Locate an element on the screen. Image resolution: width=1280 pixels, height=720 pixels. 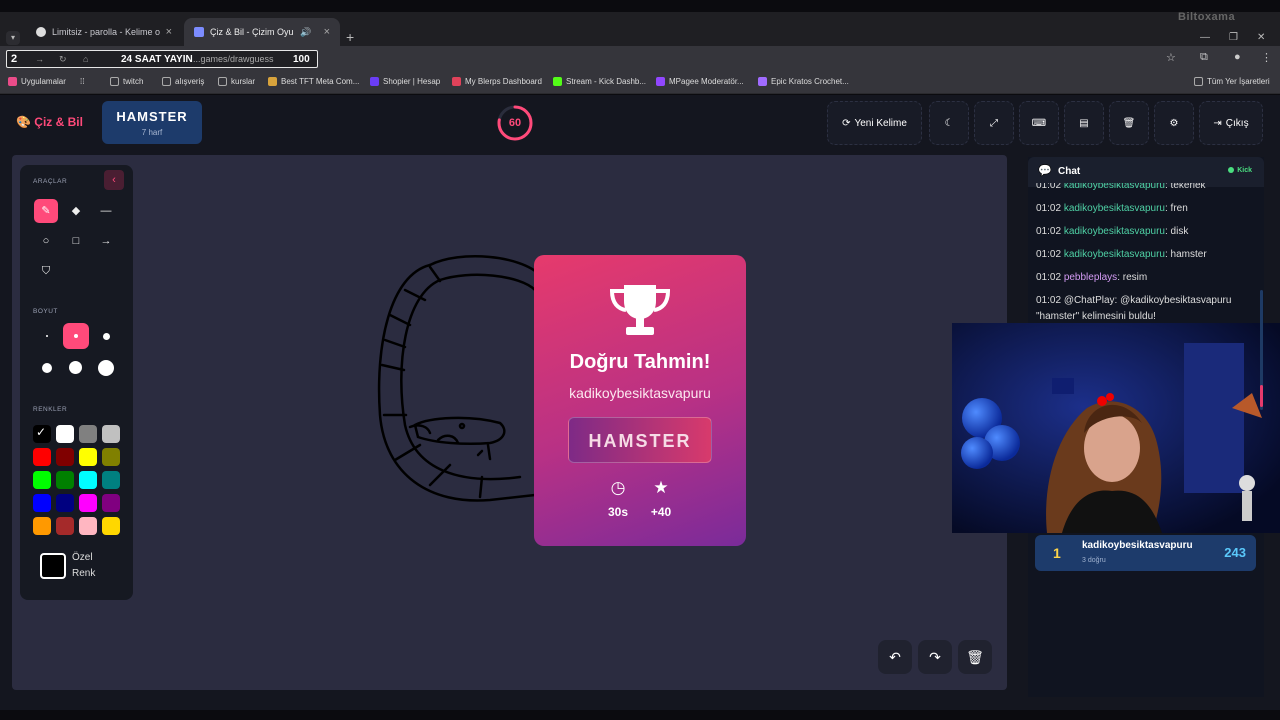
undo-icon: ↶ is located at coordinates (895, 657).